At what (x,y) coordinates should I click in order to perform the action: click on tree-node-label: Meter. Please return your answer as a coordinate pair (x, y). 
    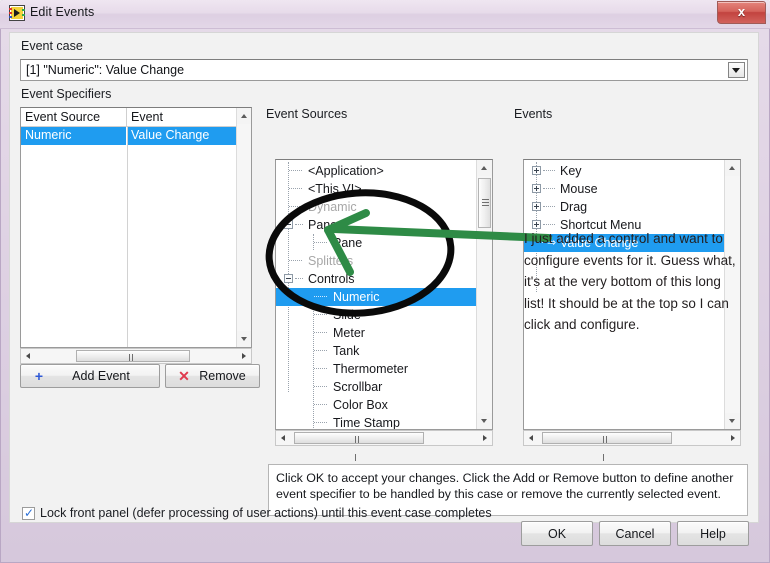
    Looking at the image, I should click on (349, 333).